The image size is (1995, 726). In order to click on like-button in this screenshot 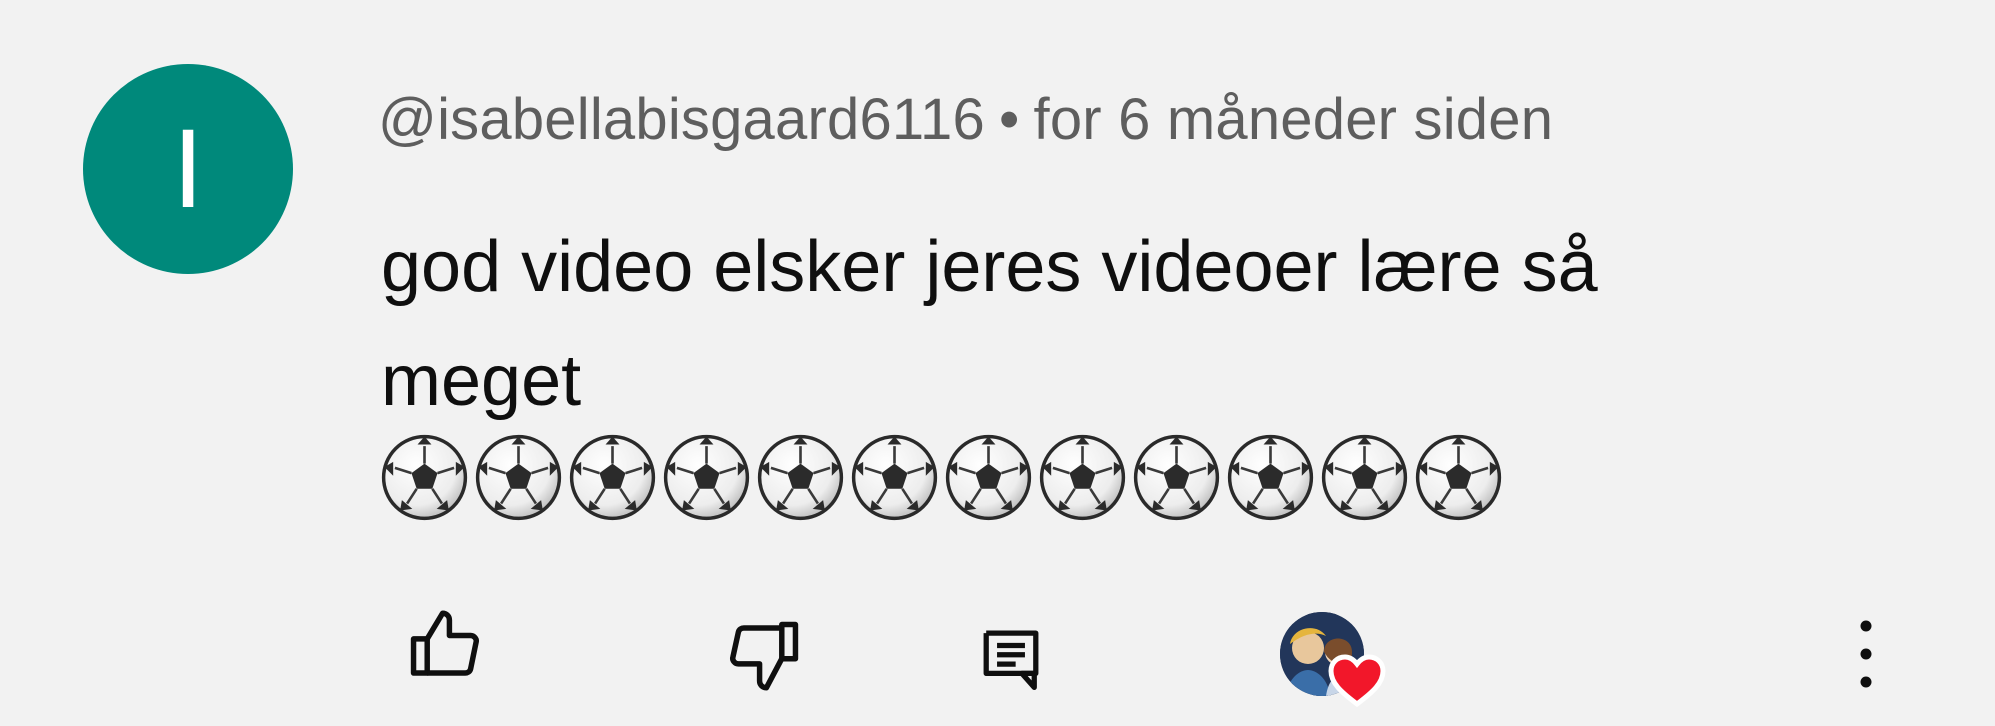, I will do `click(446, 644)`.